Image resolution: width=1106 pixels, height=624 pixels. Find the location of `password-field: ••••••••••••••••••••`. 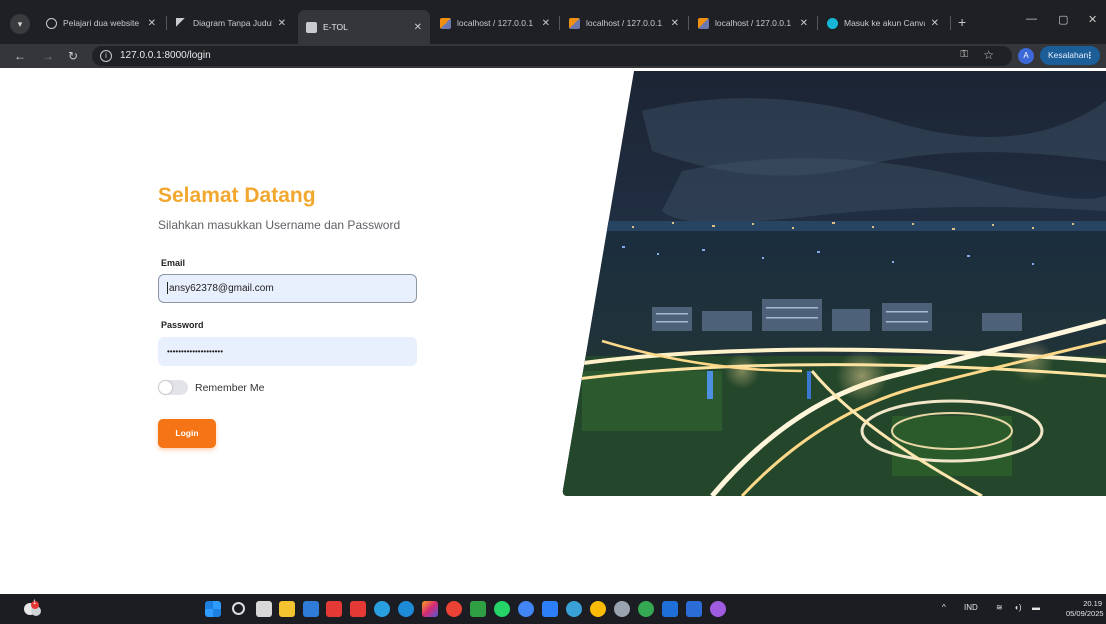

password-field: •••••••••••••••••••• is located at coordinates (287, 351).